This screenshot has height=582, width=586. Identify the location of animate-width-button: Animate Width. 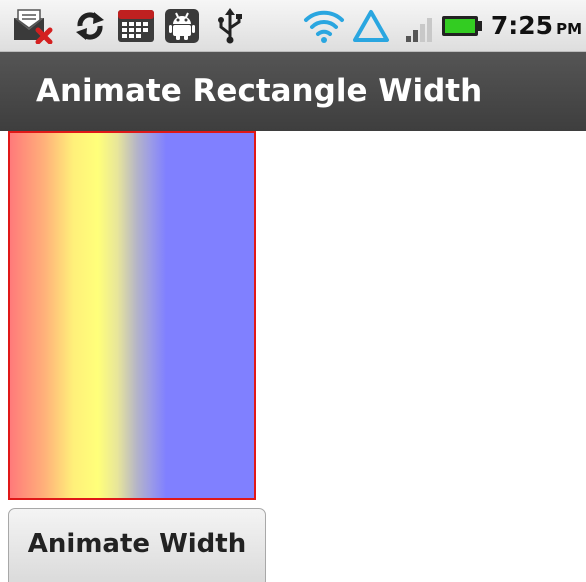
(137, 545).